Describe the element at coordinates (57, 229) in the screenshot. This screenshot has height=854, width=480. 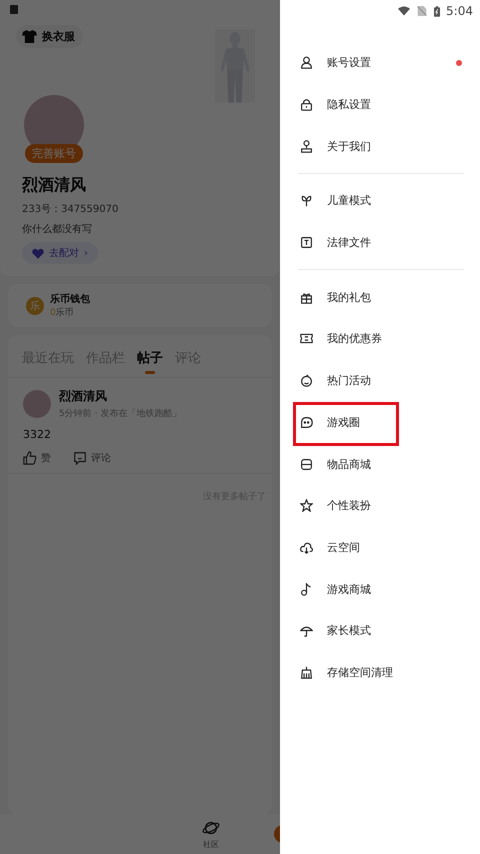
I see `user-bio: 你什么都没有写` at that location.